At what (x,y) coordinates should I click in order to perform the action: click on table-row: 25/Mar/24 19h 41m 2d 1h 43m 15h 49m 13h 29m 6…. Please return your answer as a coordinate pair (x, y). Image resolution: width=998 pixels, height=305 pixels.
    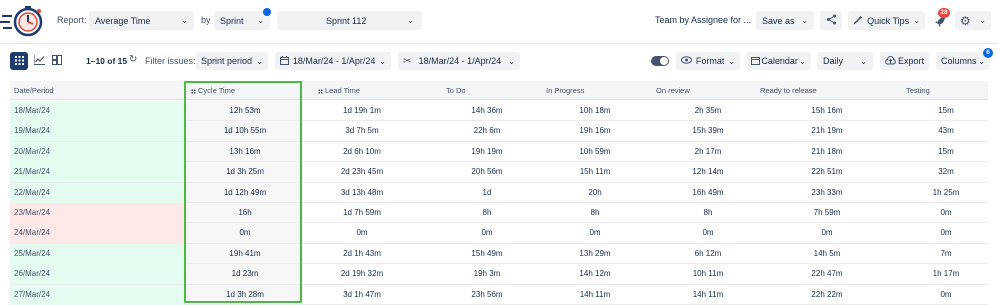
    Looking at the image, I should click on (499, 254).